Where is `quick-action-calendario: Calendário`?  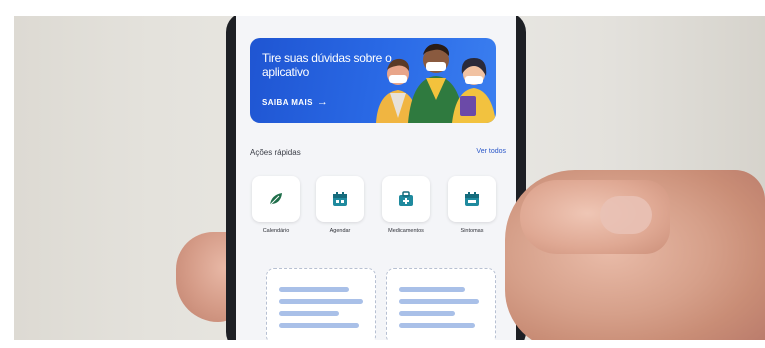 quick-action-calendario: Calendário is located at coordinates (276, 209).